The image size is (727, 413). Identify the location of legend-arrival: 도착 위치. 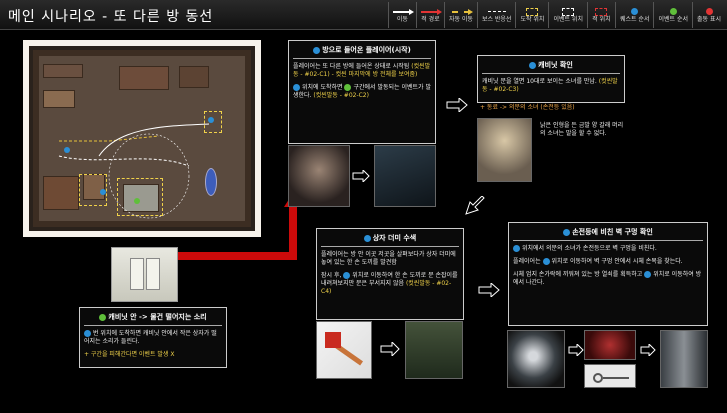
(531, 15).